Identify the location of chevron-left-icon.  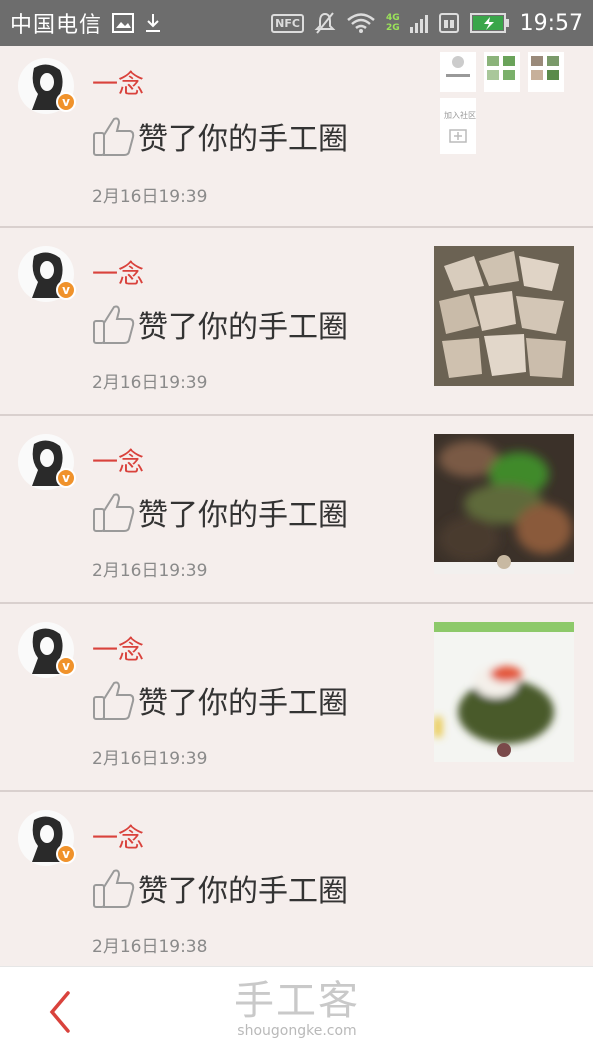
(59, 1012).